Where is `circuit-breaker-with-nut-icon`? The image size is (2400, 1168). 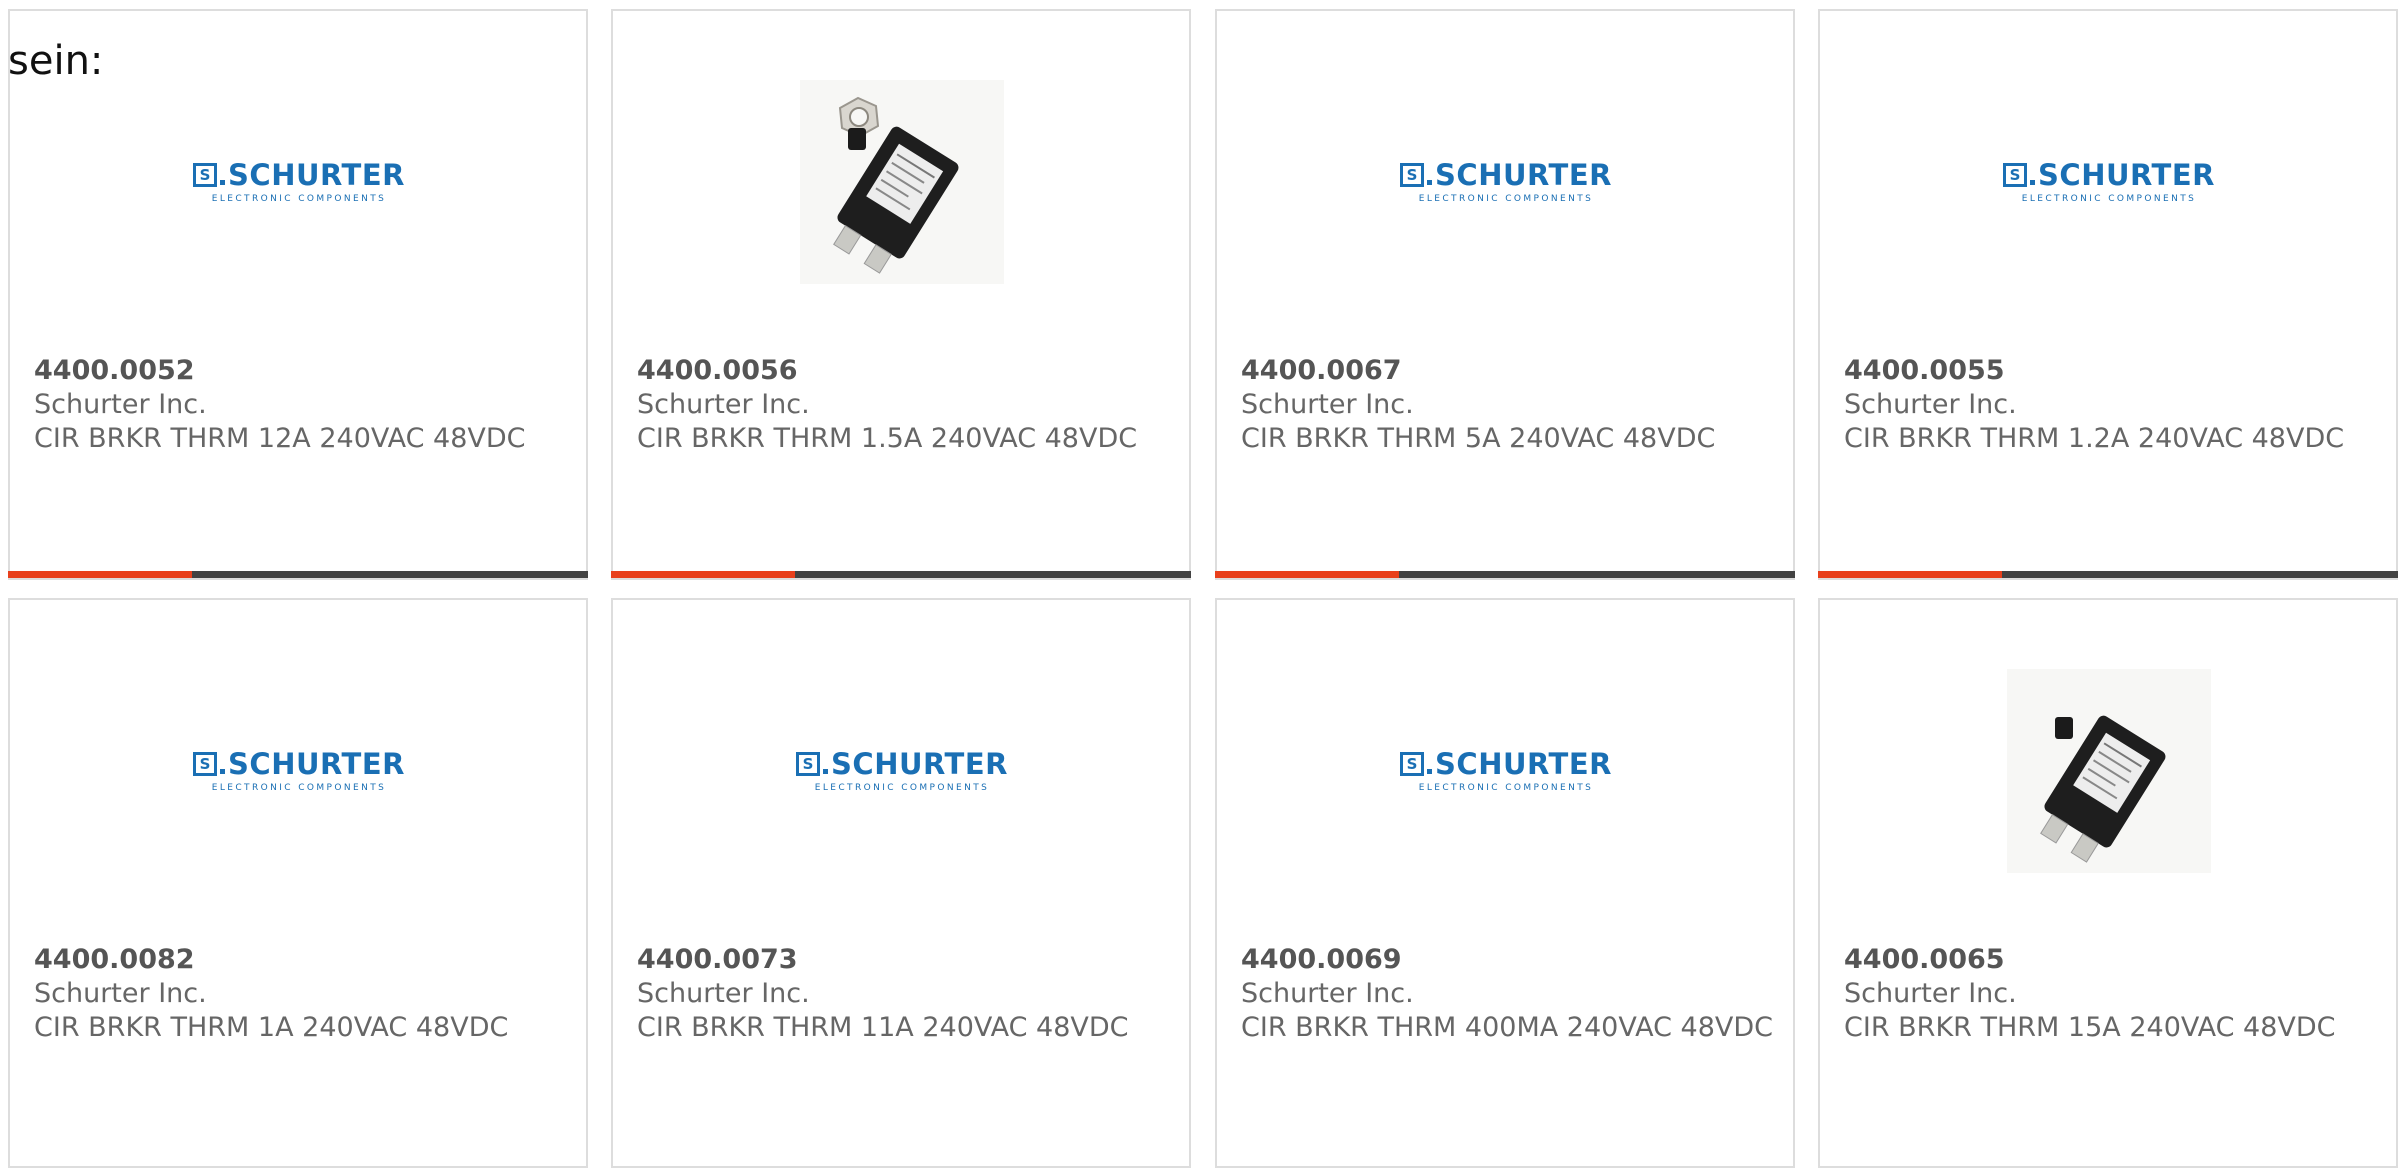 circuit-breaker-with-nut-icon is located at coordinates (902, 182).